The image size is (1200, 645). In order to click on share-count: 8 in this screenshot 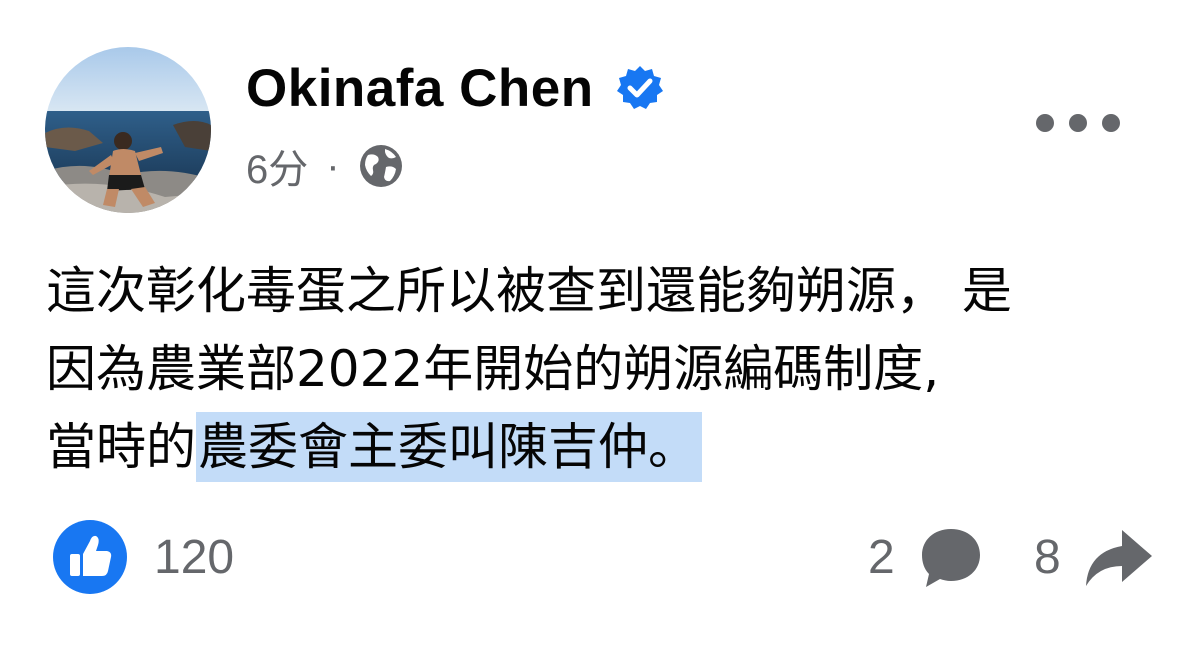, I will do `click(1047, 558)`.